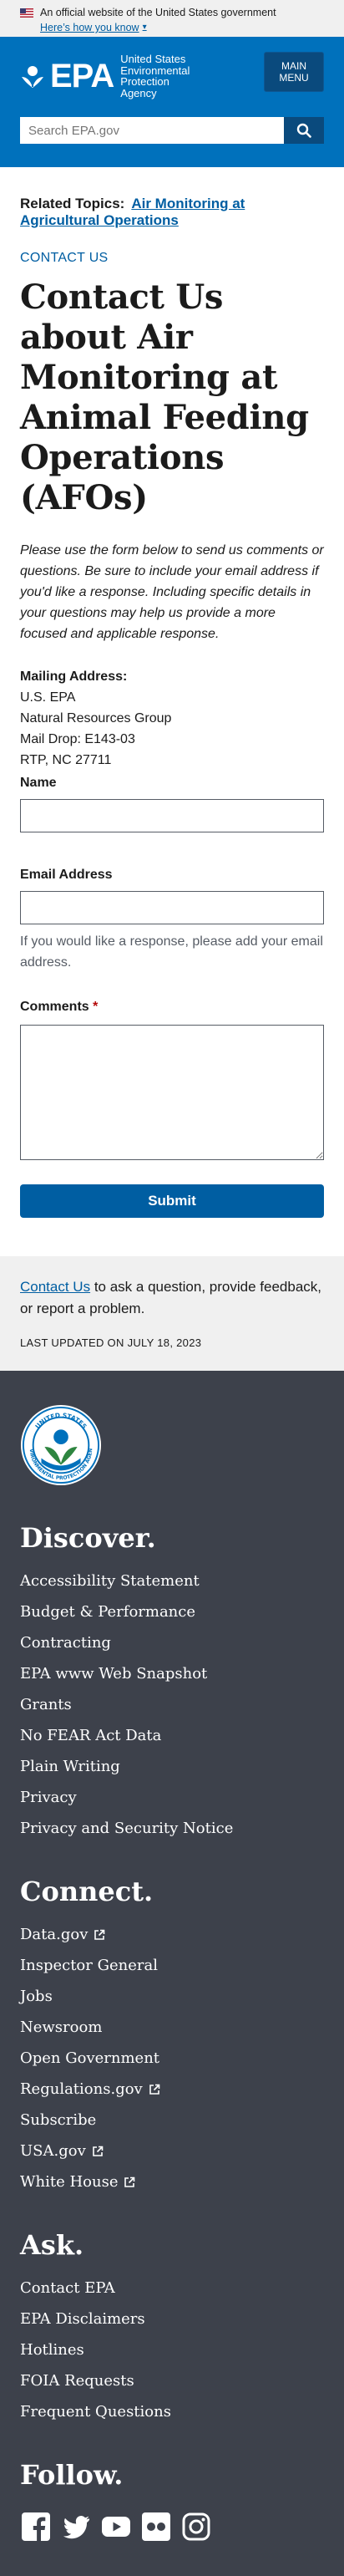  I want to click on heres-how-you-know-label: Here’s how you know, so click(89, 27).